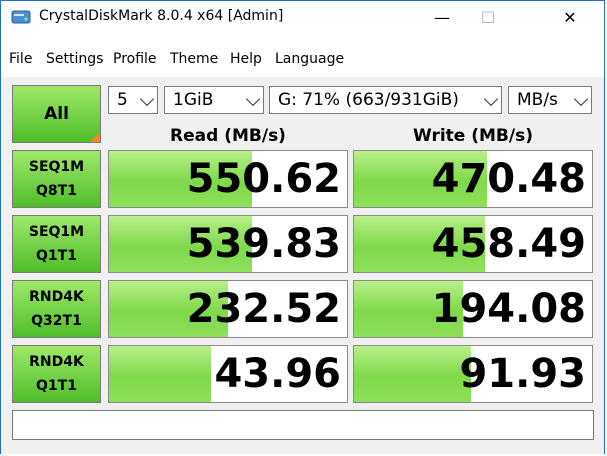 Image resolution: width=607 pixels, height=456 pixels. What do you see at coordinates (194, 59) in the screenshot?
I see `menu-theme: Theme` at bounding box center [194, 59].